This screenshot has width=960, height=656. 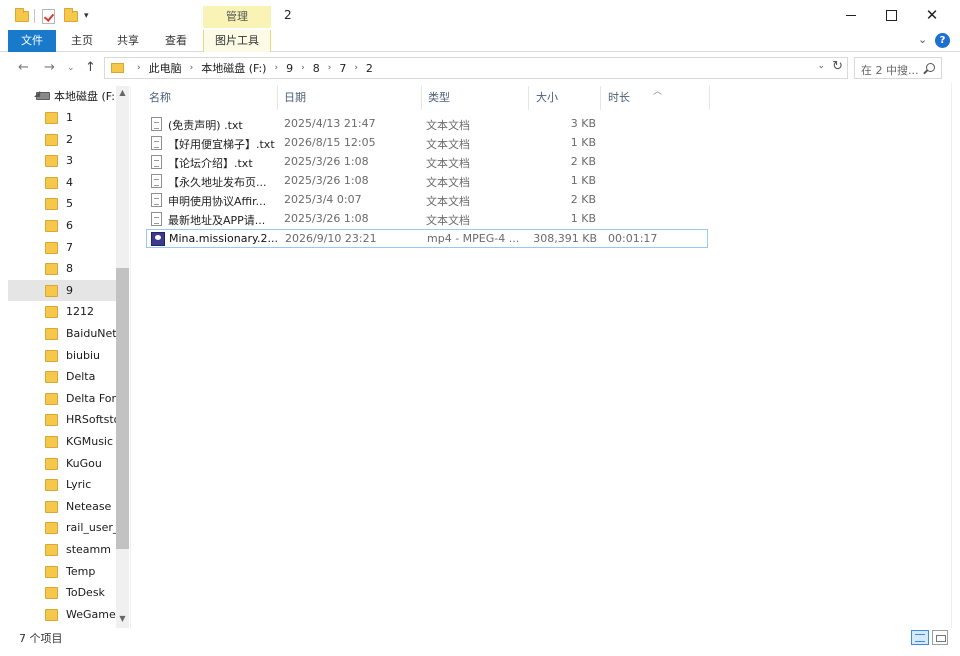 I want to click on bottom-strip, so click(x=480, y=652).